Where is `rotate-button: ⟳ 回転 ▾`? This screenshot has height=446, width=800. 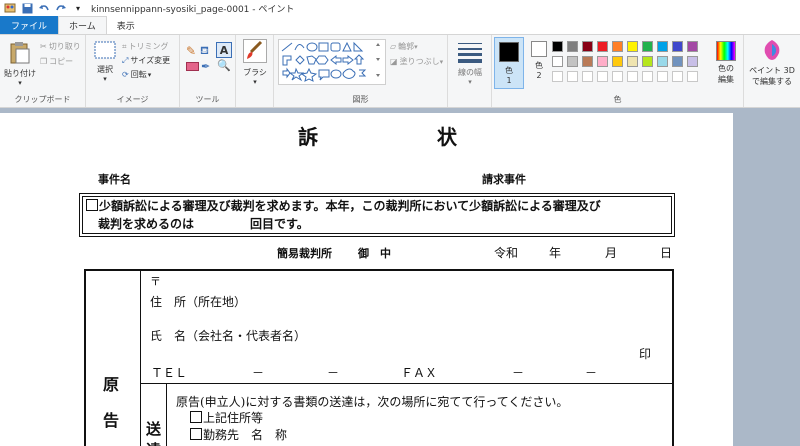
rotate-button: ⟳ 回転 ▾ is located at coordinates (136, 74).